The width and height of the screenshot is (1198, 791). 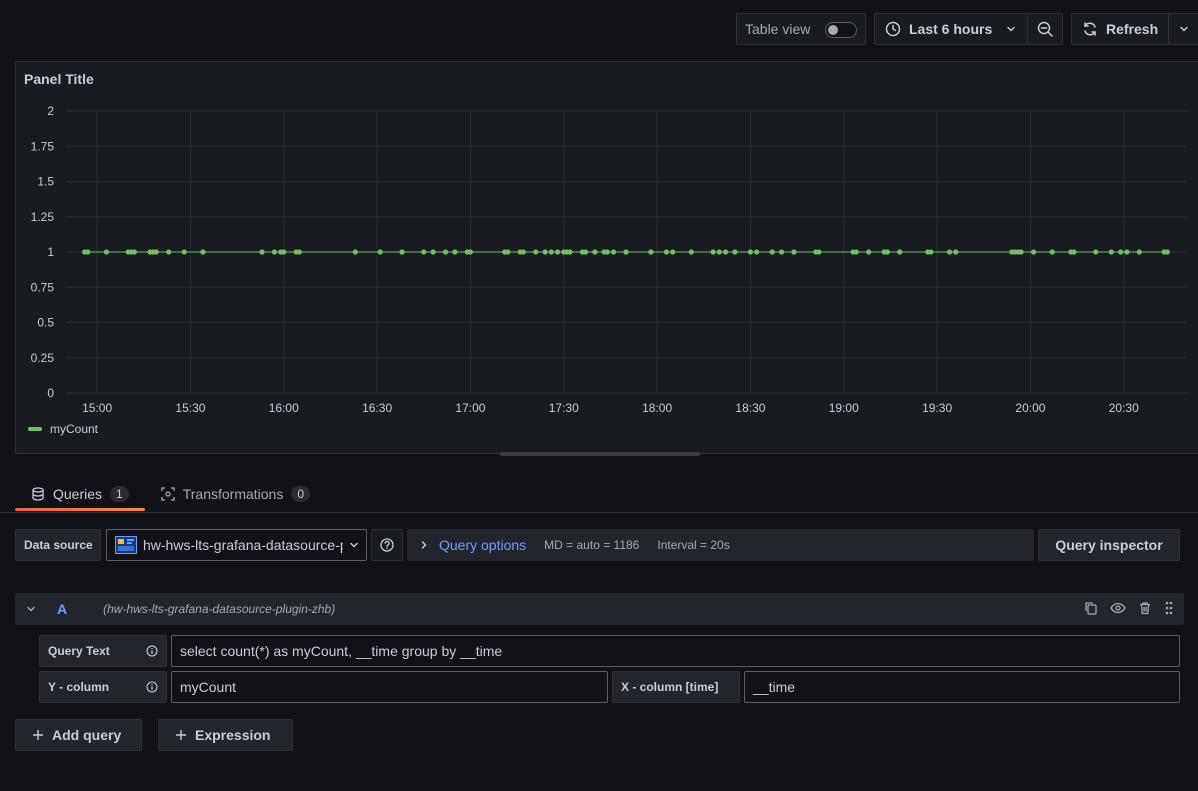 I want to click on datasource-picker: hw-hws-lts-grafana-datasource-plugin-zhb, so click(x=236, y=545).